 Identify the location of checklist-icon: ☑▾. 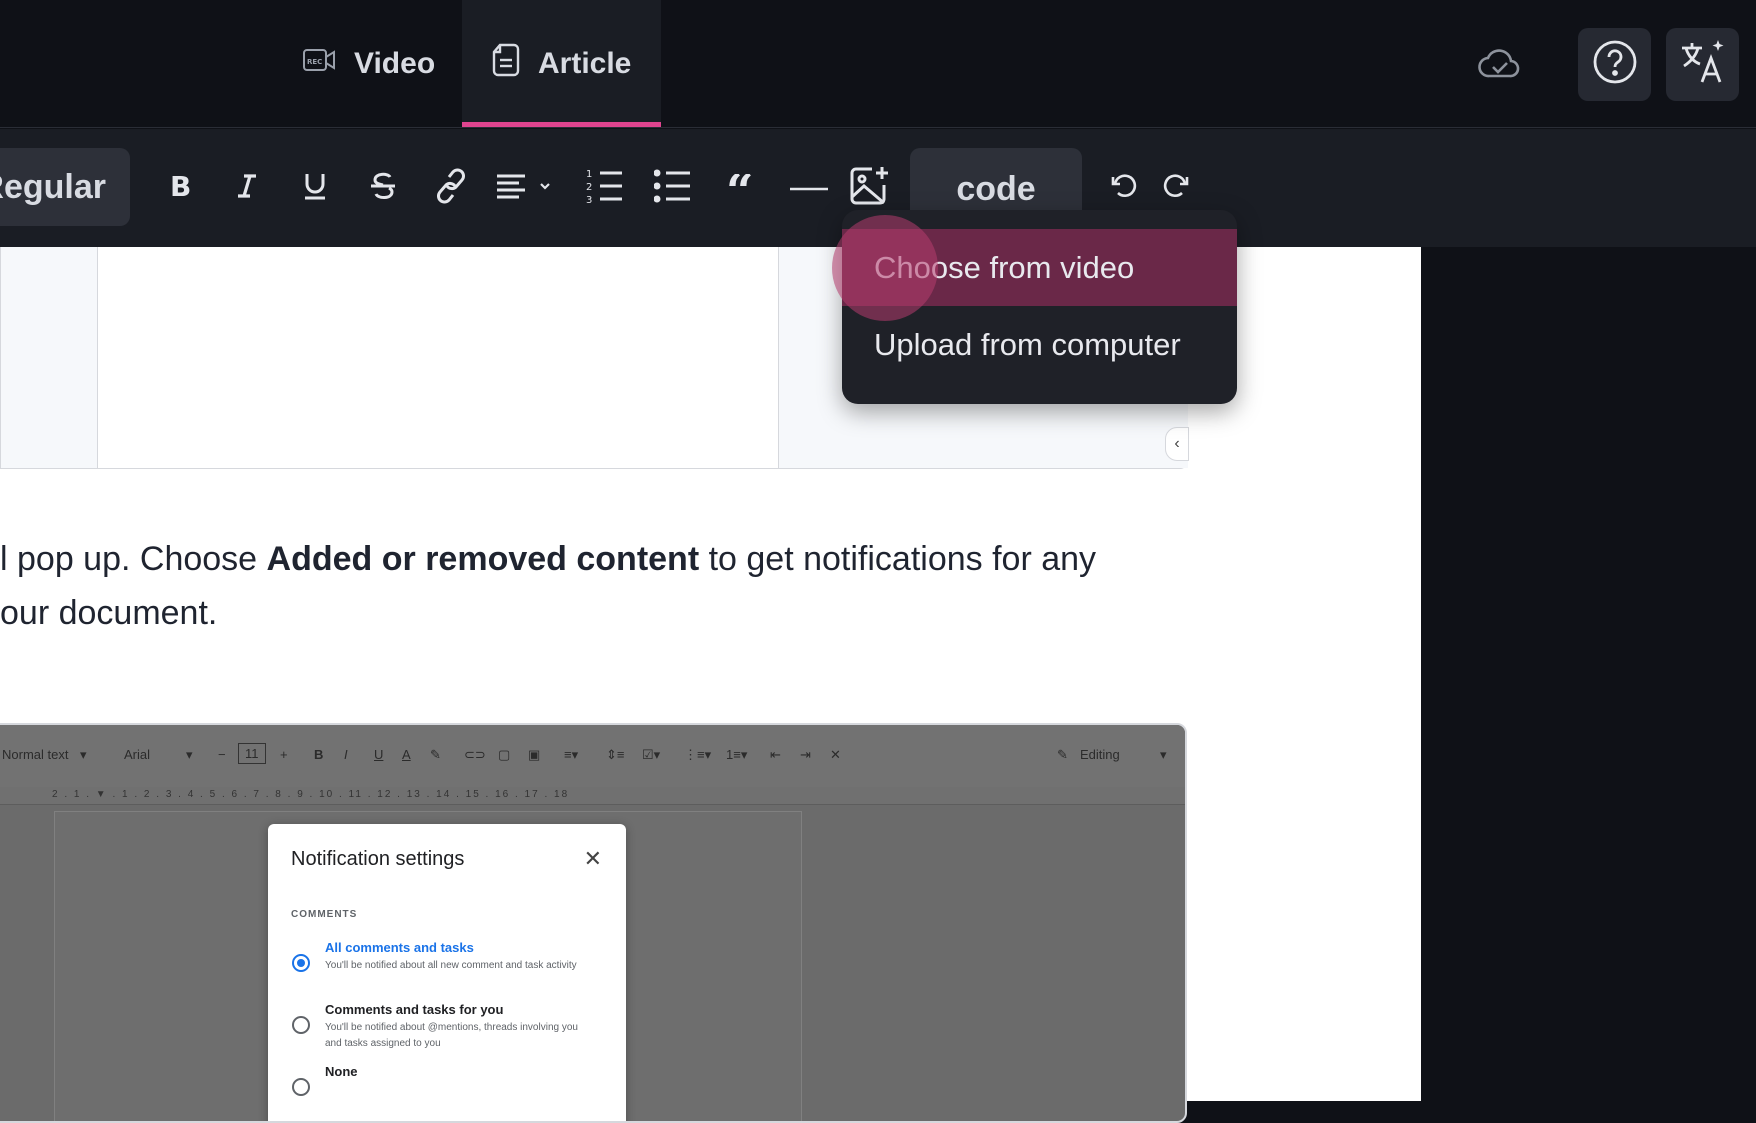
(651, 754).